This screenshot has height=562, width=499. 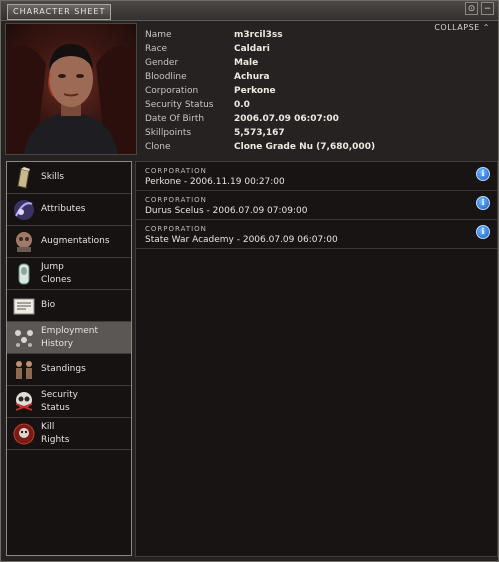 What do you see at coordinates (63, 369) in the screenshot?
I see `nav-label-standings: Standings` at bounding box center [63, 369].